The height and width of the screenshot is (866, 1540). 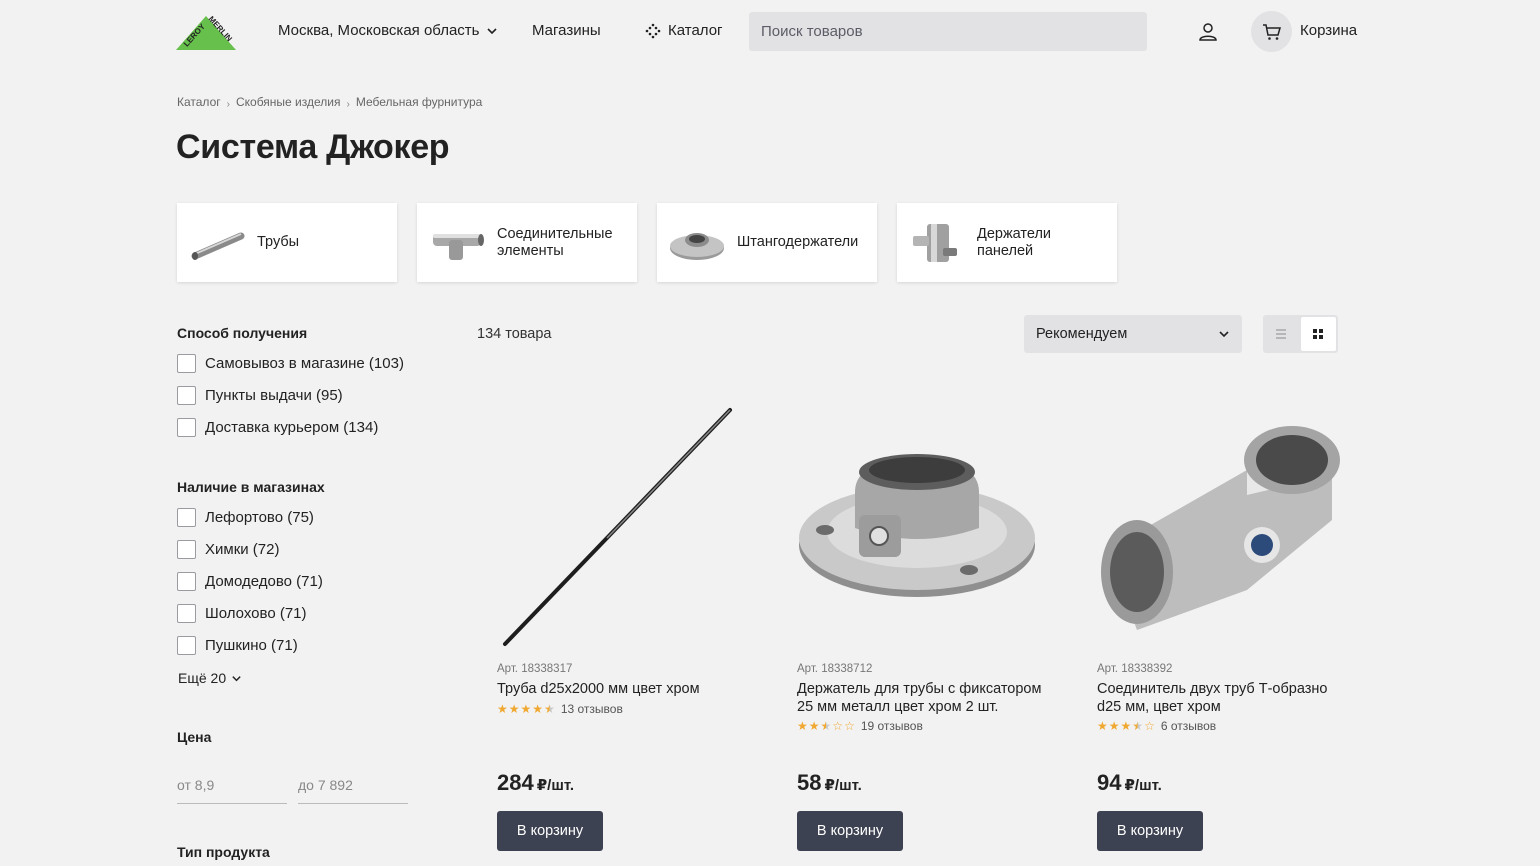 I want to click on checkbox-label: Пушкино (71), so click(x=251, y=645).